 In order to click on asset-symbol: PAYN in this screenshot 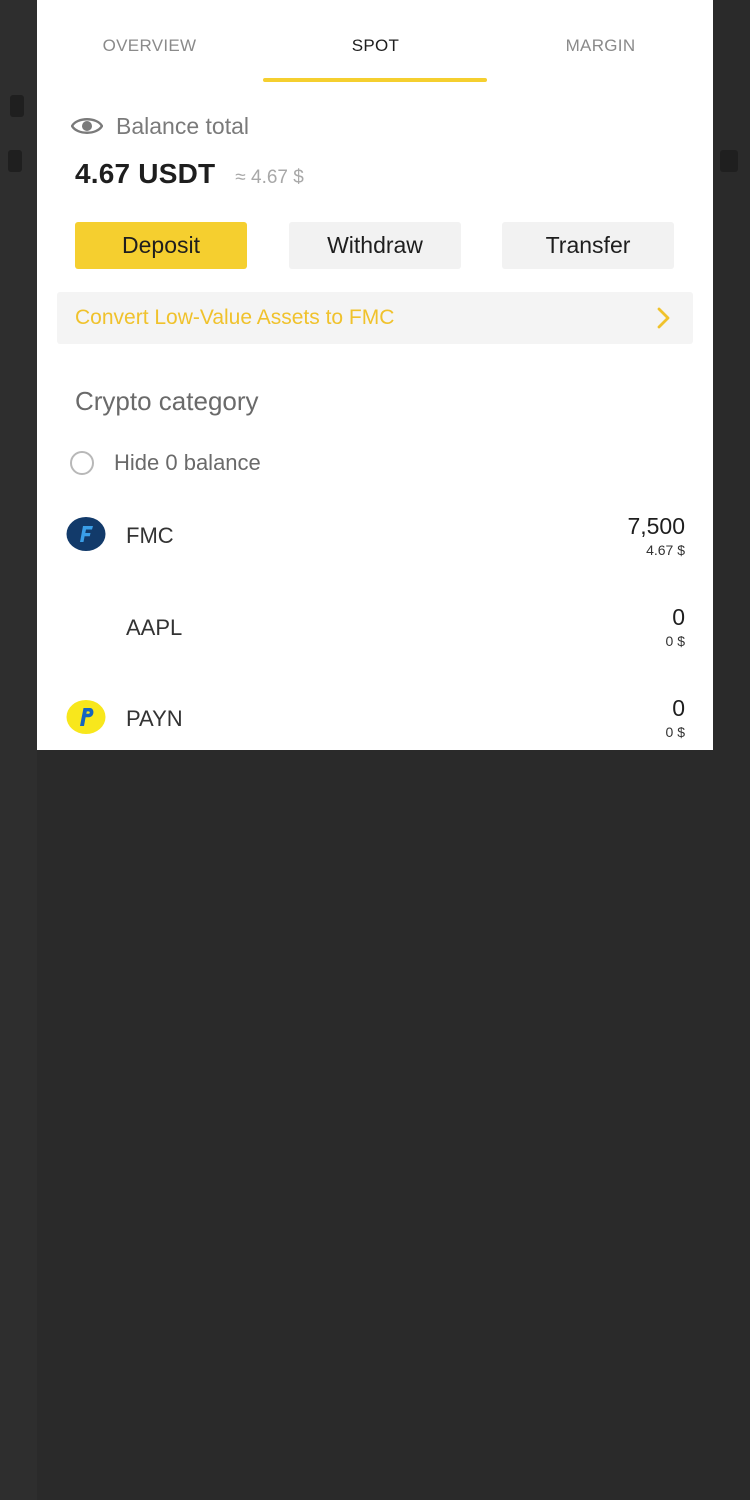, I will do `click(154, 718)`.